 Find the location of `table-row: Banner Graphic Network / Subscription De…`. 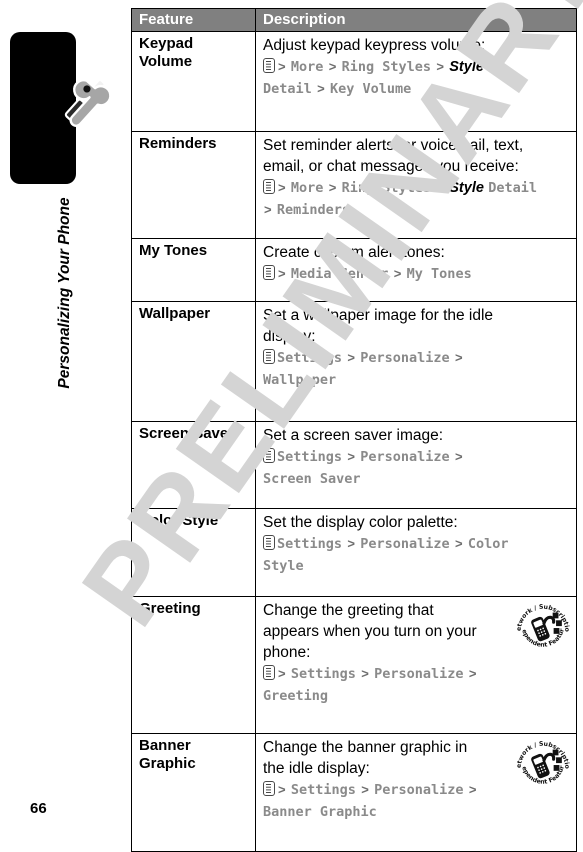

table-row: Banner Graphic Network / Subscription De… is located at coordinates (354, 792).